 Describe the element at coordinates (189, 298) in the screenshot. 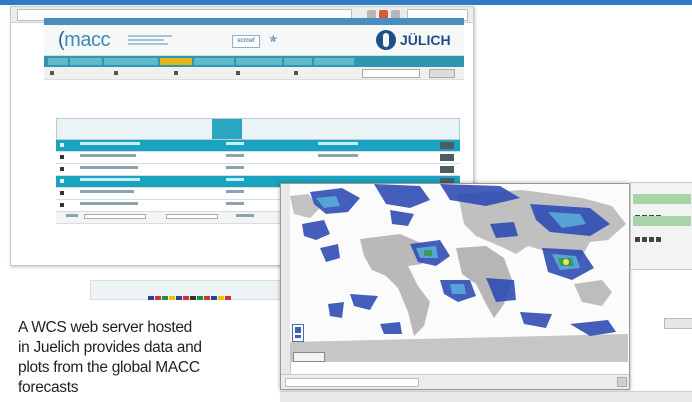

I see `language-flags` at that location.